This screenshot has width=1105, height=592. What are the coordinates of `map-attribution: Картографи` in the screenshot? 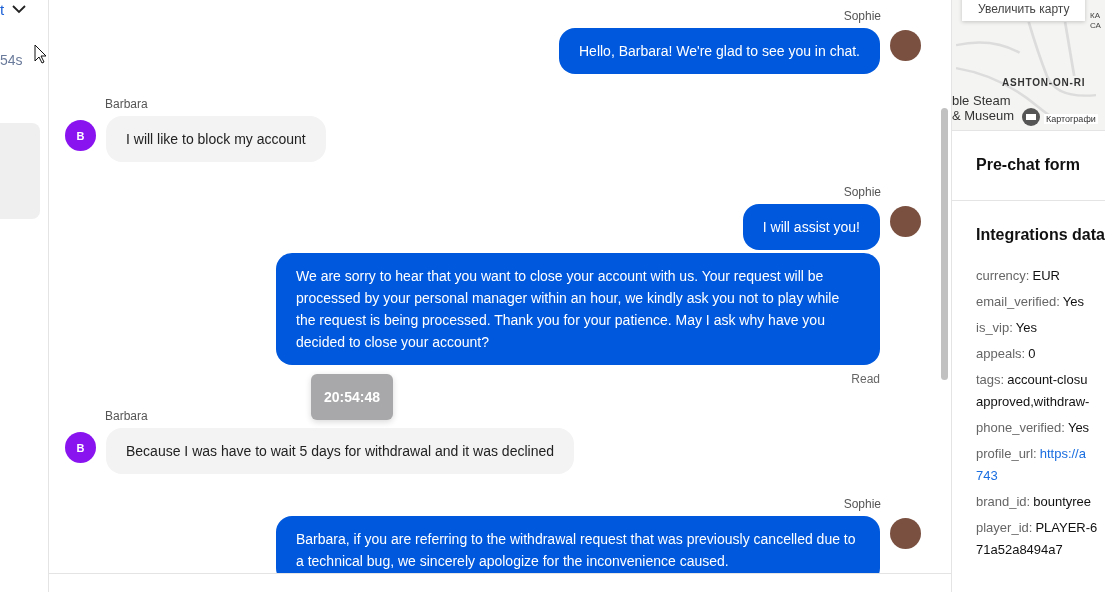 It's located at (1071, 119).